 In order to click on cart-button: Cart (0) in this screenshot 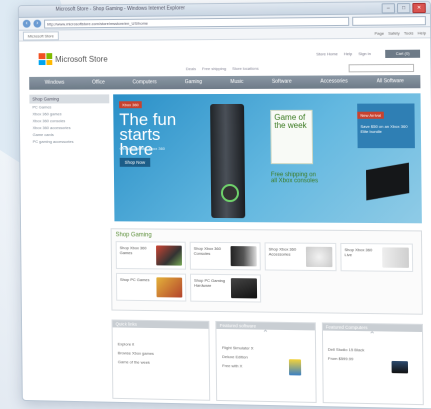, I will do `click(403, 53)`.